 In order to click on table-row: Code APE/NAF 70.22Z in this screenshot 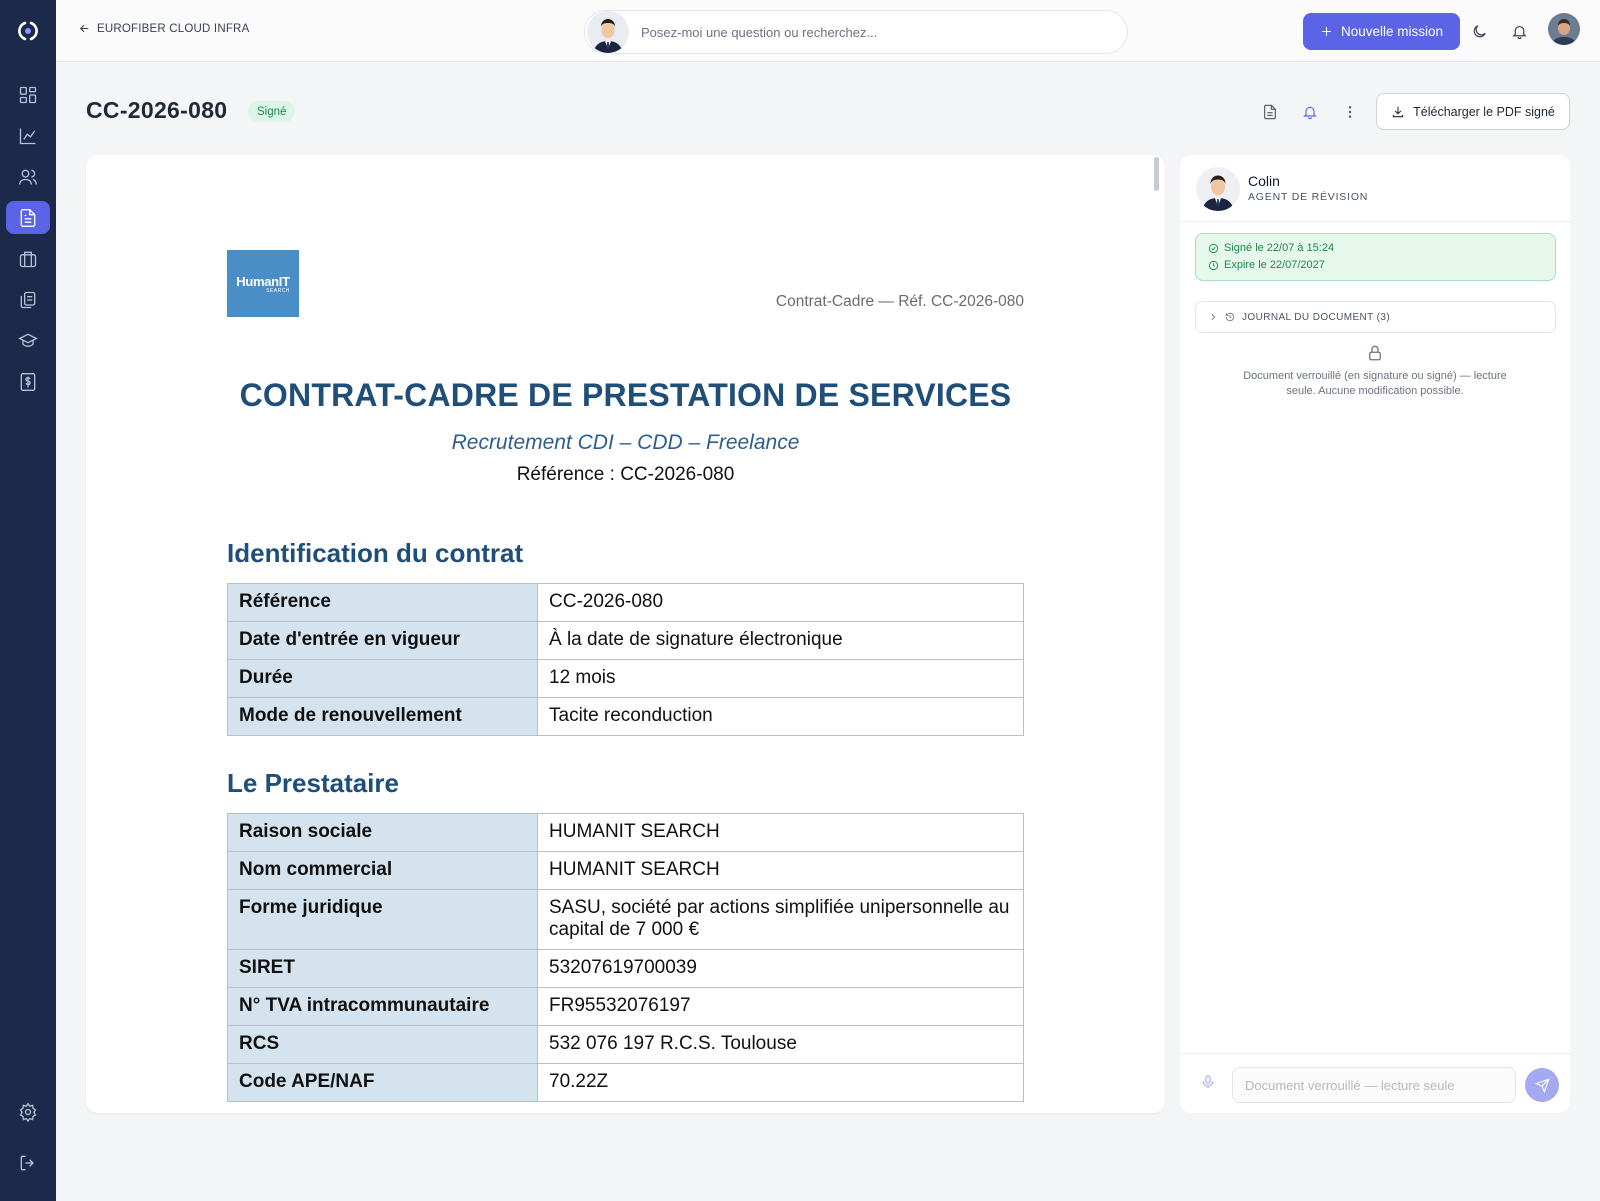, I will do `click(625, 1082)`.